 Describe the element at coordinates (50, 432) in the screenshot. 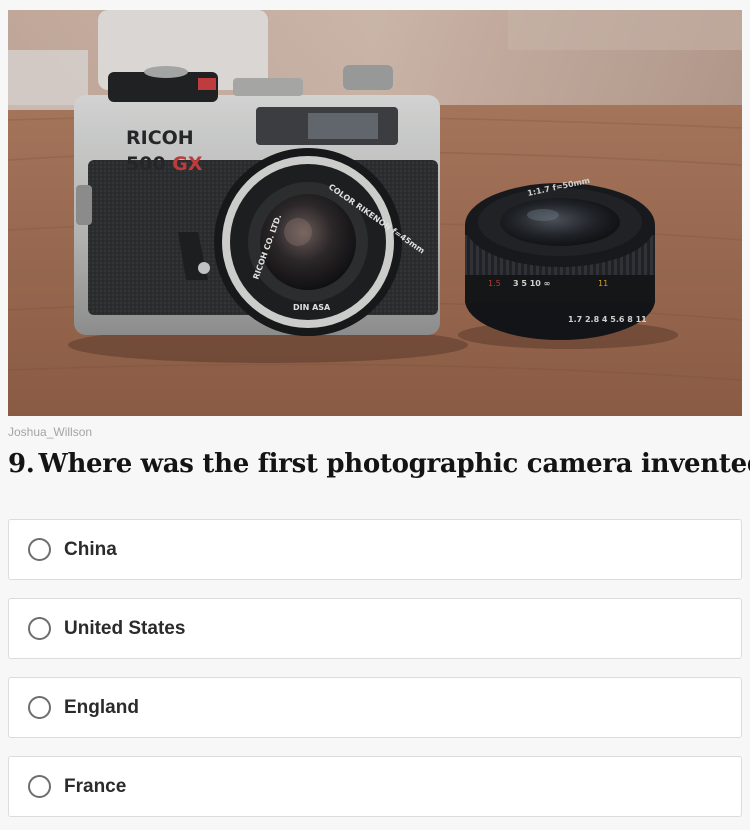

I see `photo-credit: Joshua_Willson` at that location.